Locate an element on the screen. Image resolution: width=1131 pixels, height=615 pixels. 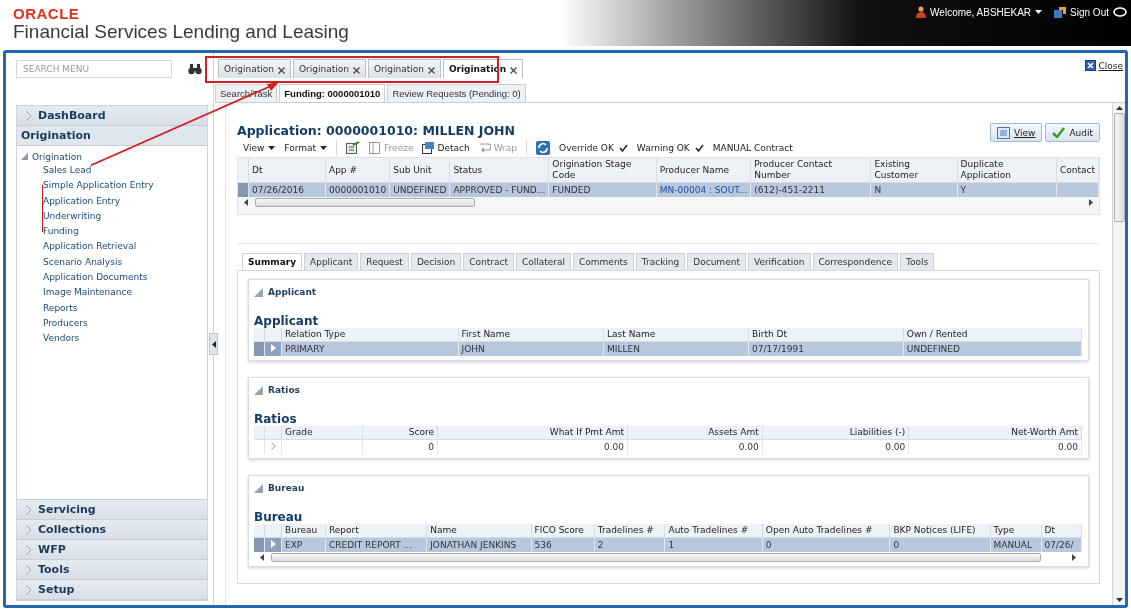
close-link: Close is located at coordinates (1110, 65).